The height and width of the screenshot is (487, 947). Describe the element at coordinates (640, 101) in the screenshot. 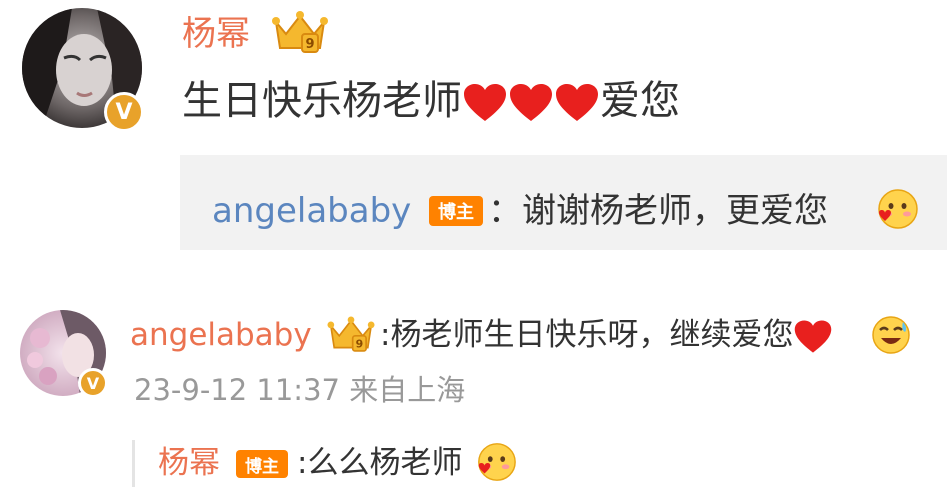

I see `post-text-tail: 爱您` at that location.